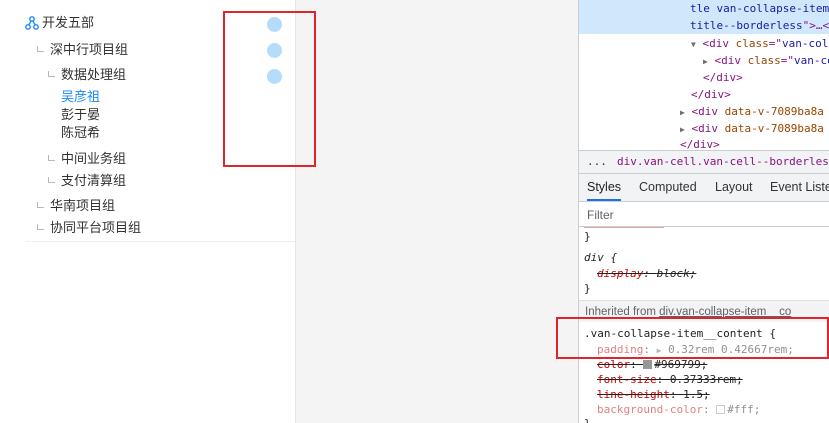 The image size is (829, 423). What do you see at coordinates (744, 409) in the screenshot?
I see `css-value: #fff;` at bounding box center [744, 409].